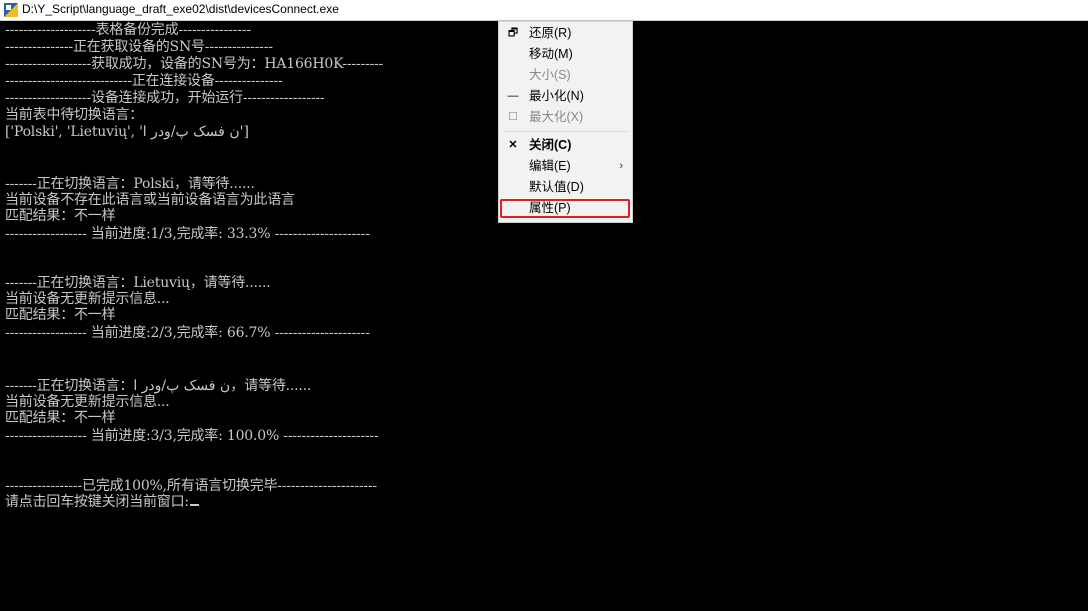 Image resolution: width=1088 pixels, height=611 pixels. I want to click on menu-item-edit: 编辑(E) ›, so click(565, 166).